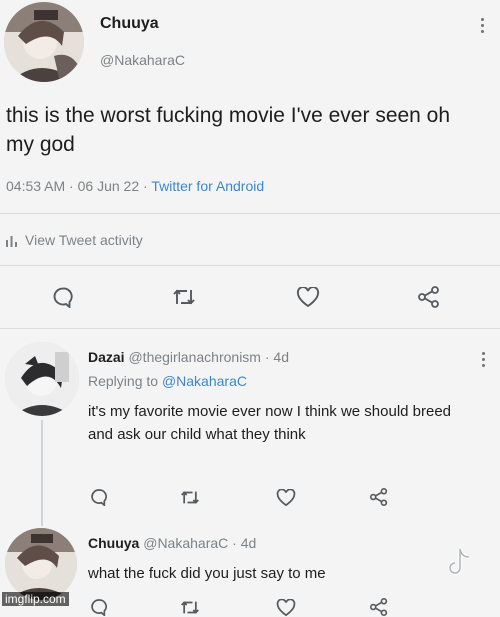 The height and width of the screenshot is (617, 500). I want to click on reply-header: Dazai @thegirlanachronism · 4d, so click(188, 357).